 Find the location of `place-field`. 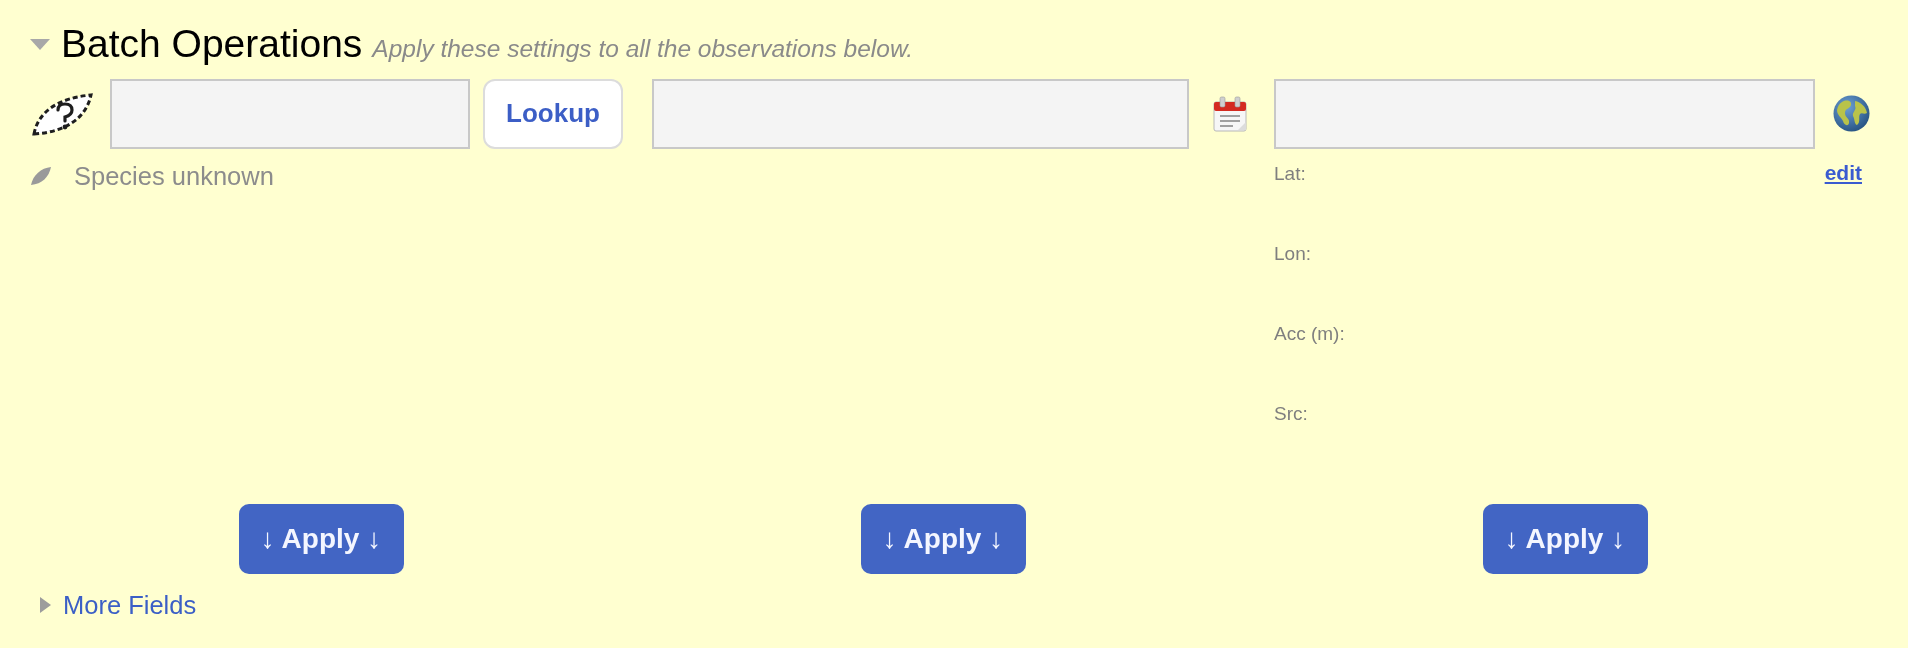

place-field is located at coordinates (1544, 113).